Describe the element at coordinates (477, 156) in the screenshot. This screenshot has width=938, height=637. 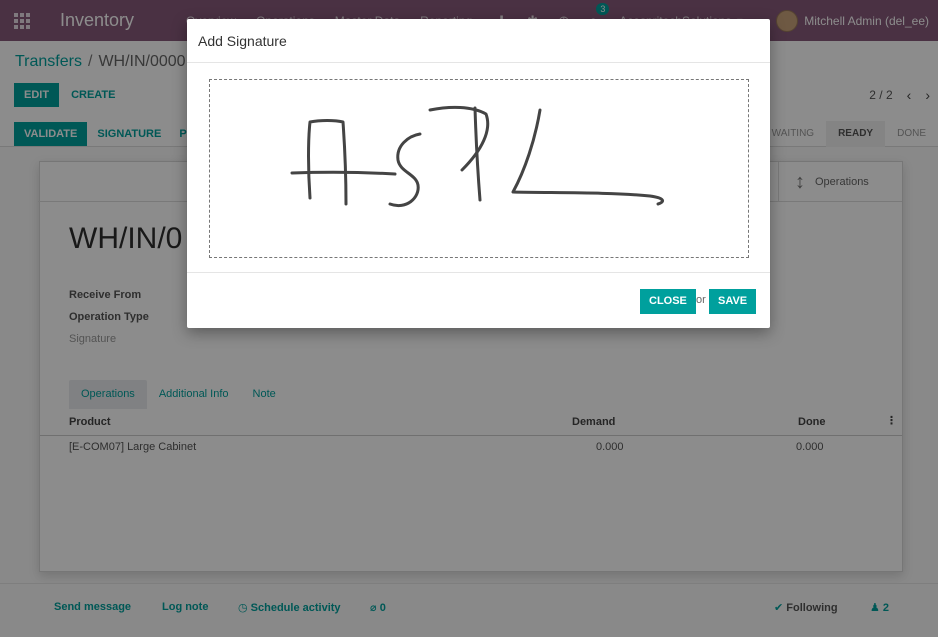
I see `signature-drawing` at that location.